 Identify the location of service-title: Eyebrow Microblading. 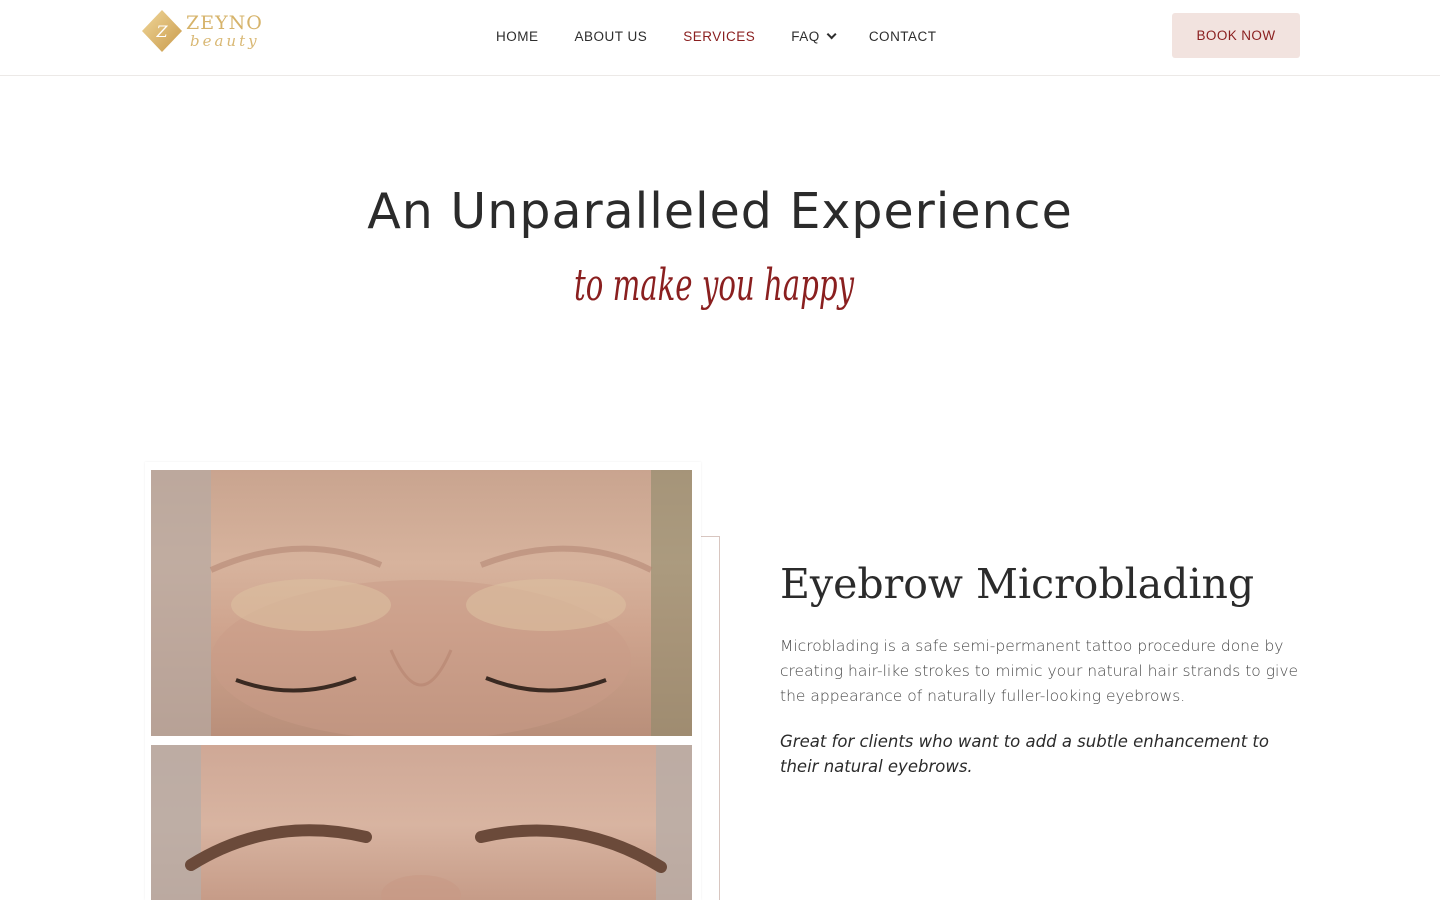
(1017, 584).